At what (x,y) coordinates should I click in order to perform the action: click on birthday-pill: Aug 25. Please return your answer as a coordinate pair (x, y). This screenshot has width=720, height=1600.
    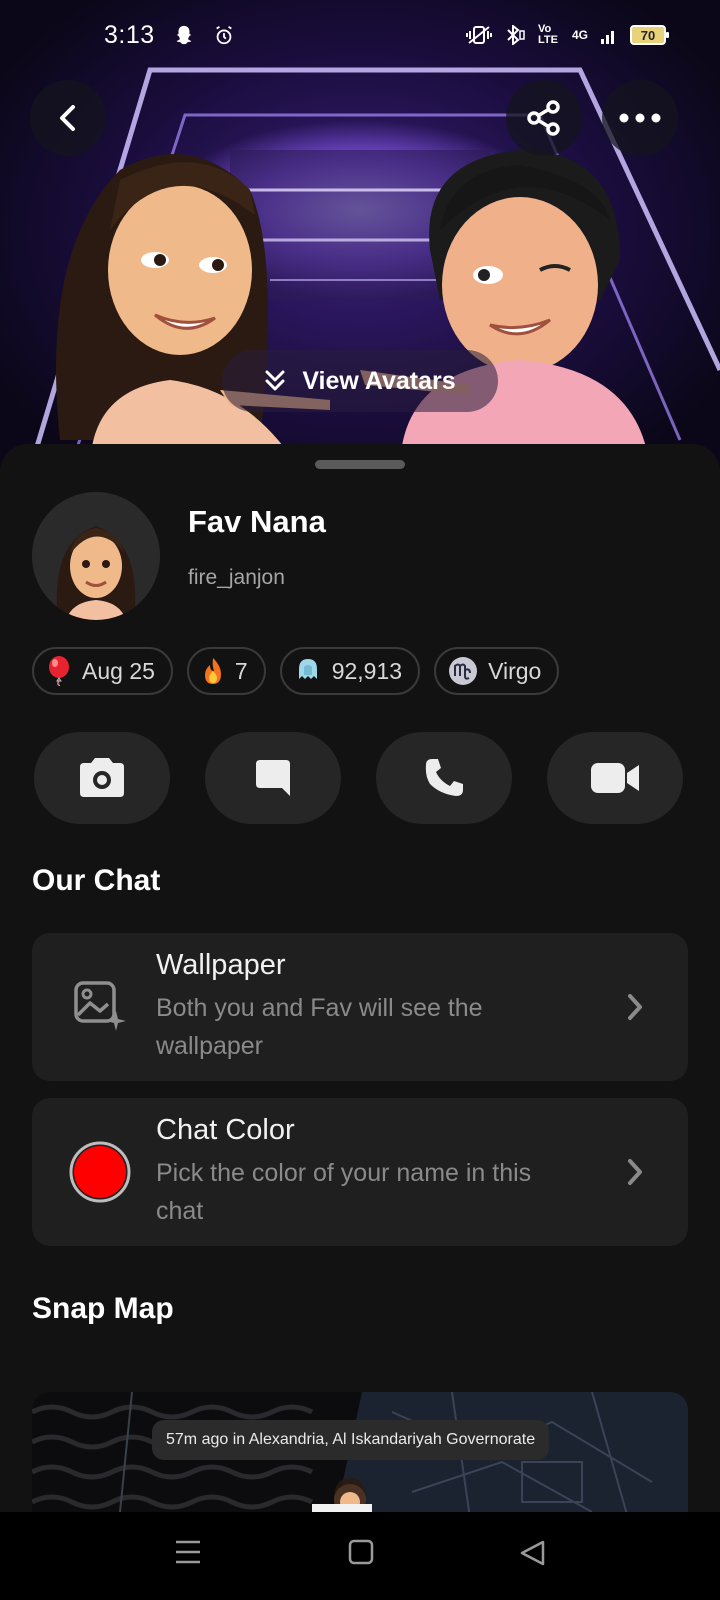
    Looking at the image, I should click on (102, 671).